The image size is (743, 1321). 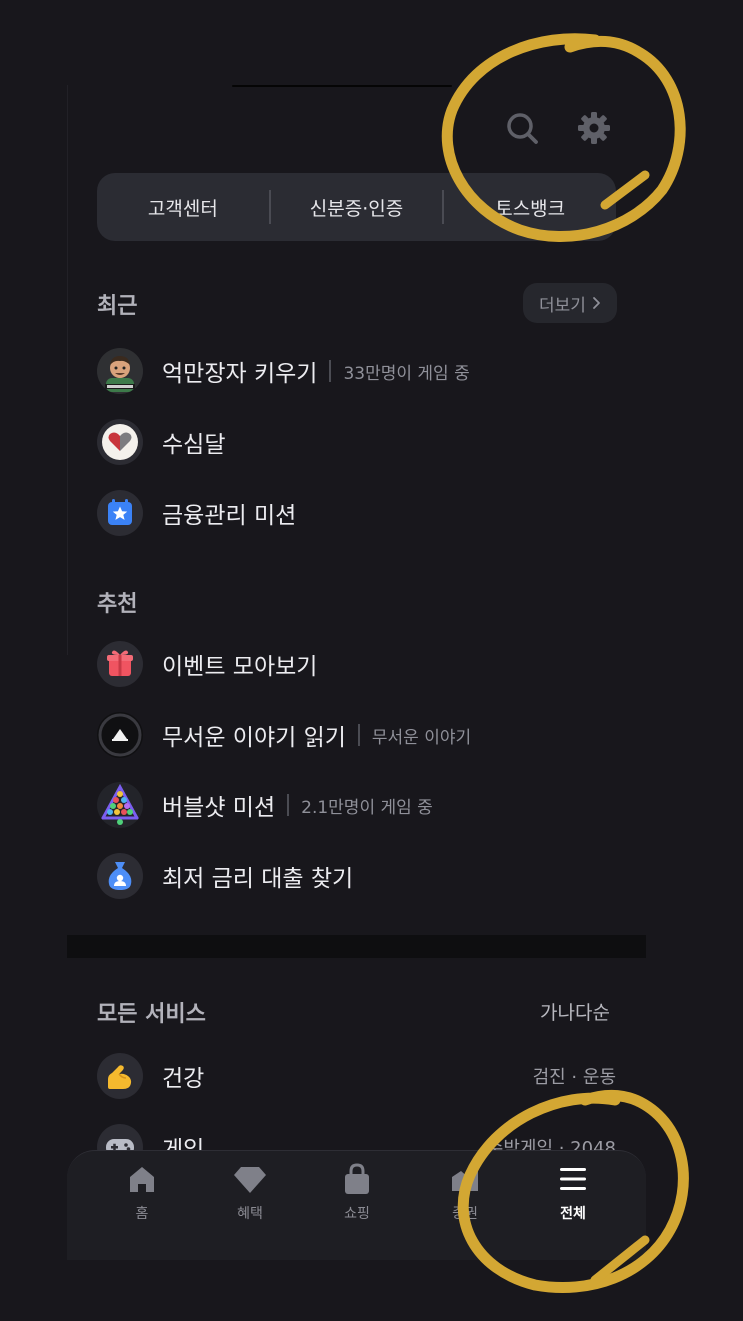 I want to click on list-item-finance-mission: 금융관리 미션, so click(x=356, y=513).